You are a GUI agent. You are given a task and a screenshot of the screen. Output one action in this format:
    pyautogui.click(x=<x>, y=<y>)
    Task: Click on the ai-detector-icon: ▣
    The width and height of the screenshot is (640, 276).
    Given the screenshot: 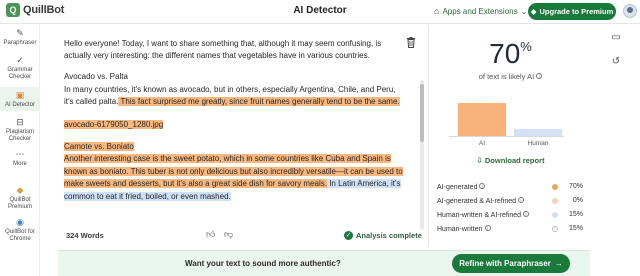 What is the action you would take?
    pyautogui.click(x=20, y=95)
    